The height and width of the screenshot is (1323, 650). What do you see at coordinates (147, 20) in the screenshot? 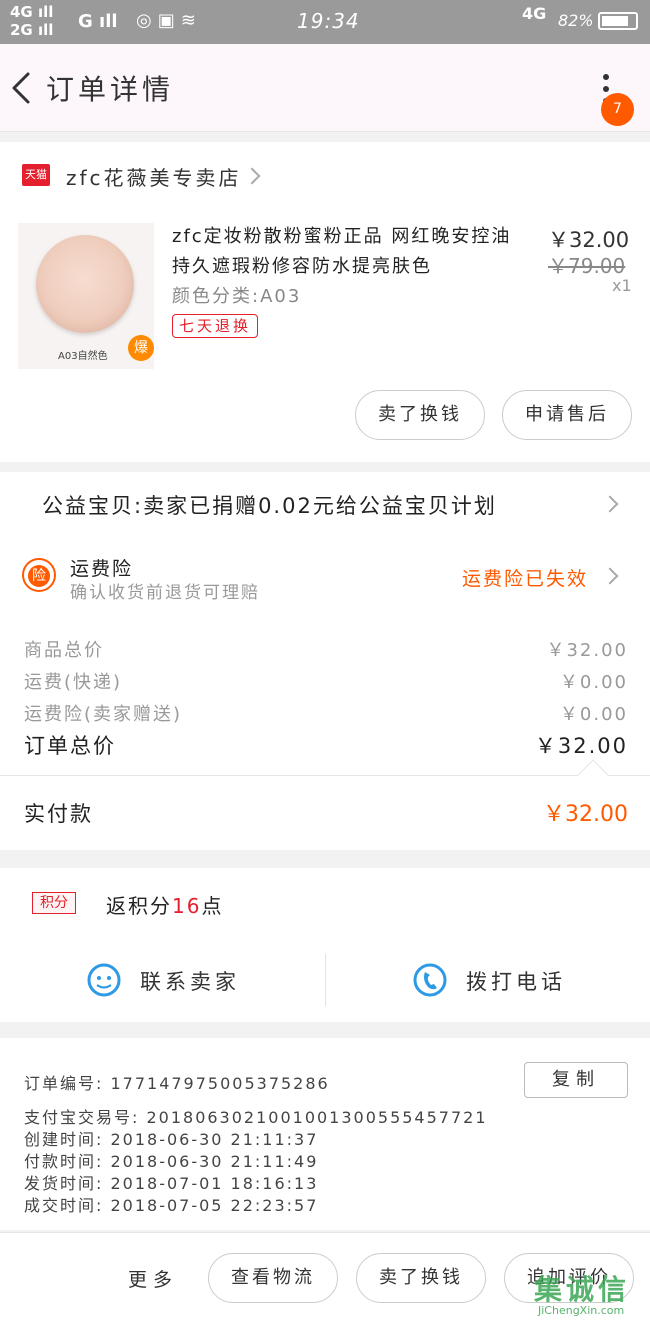
I see `wifi-icon: ◎` at bounding box center [147, 20].